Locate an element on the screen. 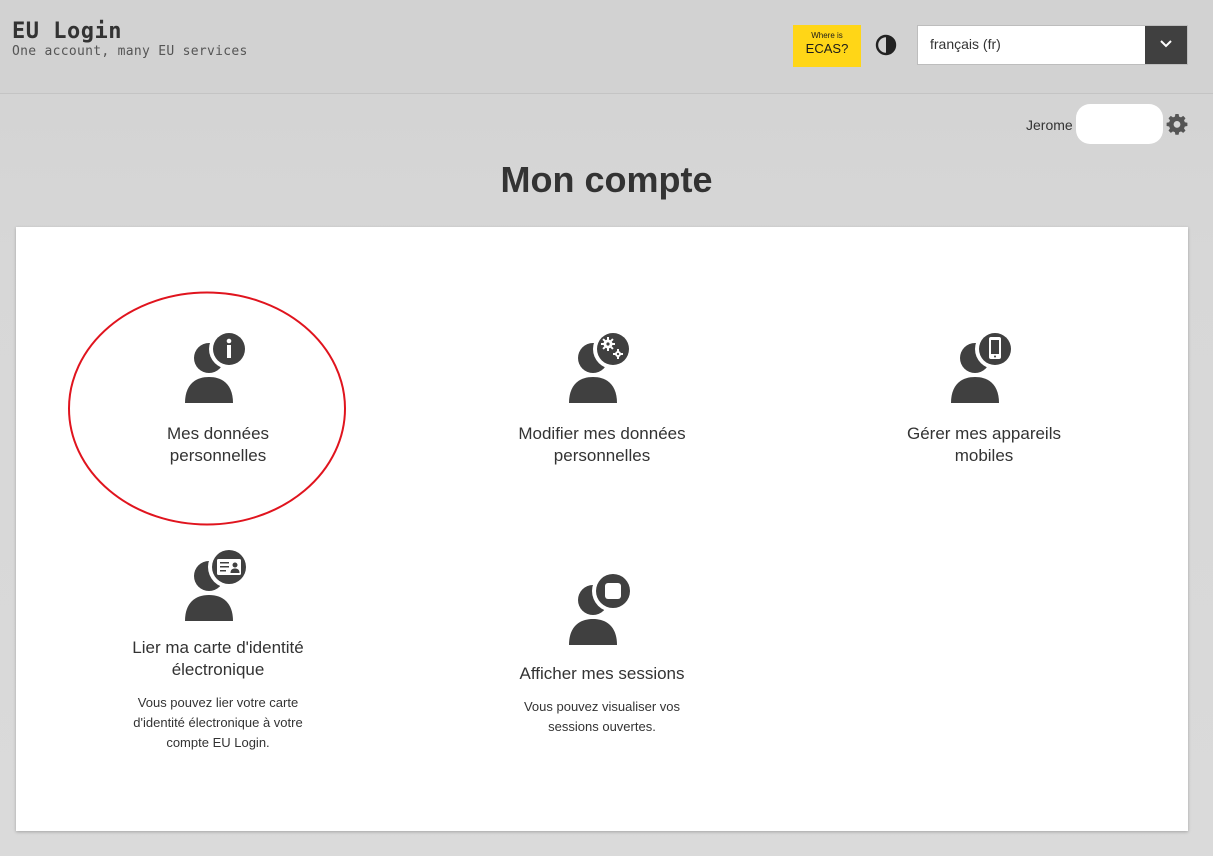 This screenshot has height=856, width=1213. user-mobile-icon is located at coordinates (983, 366).